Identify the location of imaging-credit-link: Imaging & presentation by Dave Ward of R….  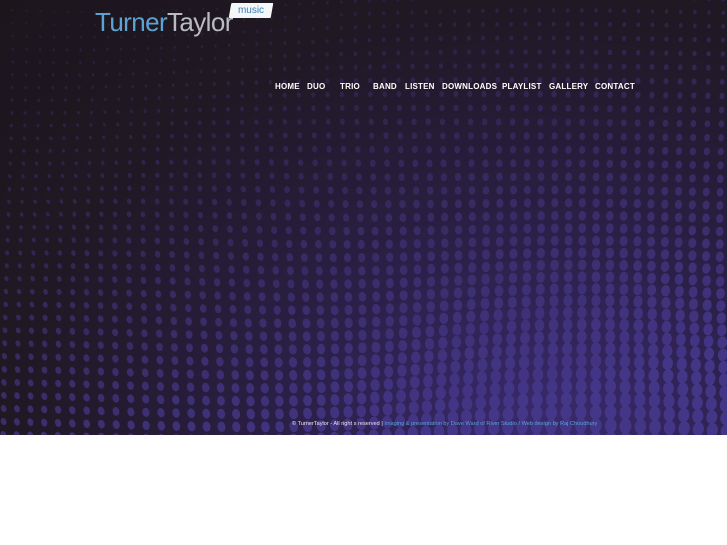
(450, 424).